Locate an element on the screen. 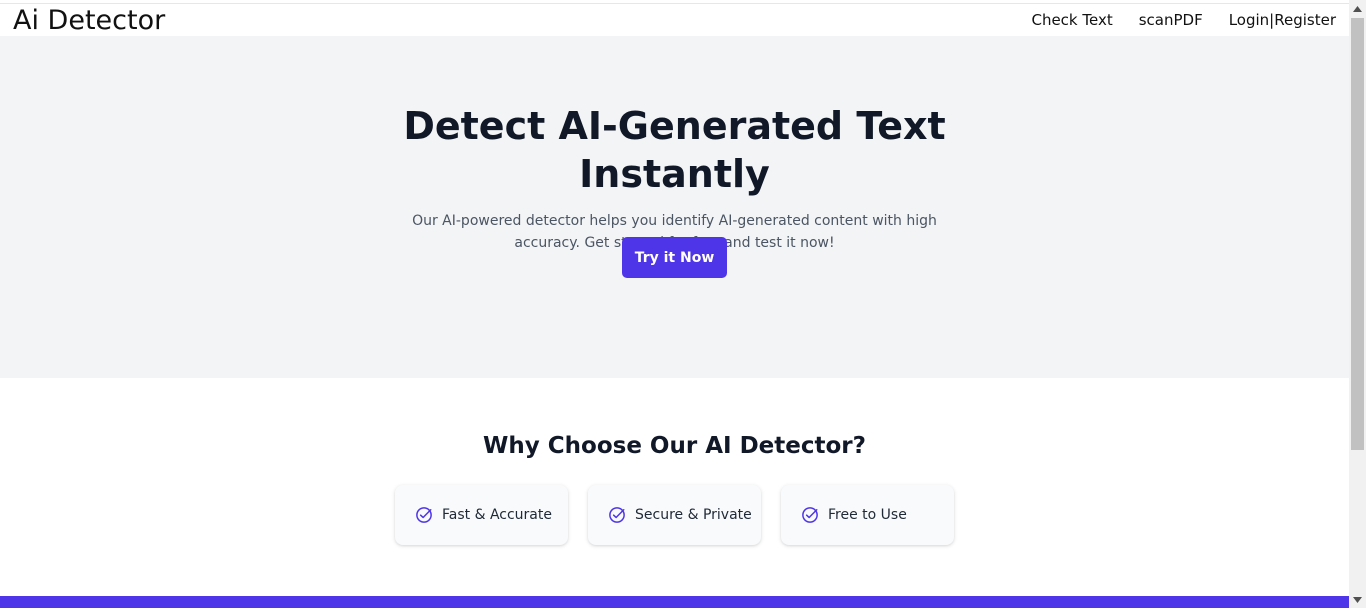 The height and width of the screenshot is (608, 1366). feature-label: Free to Use is located at coordinates (867, 515).